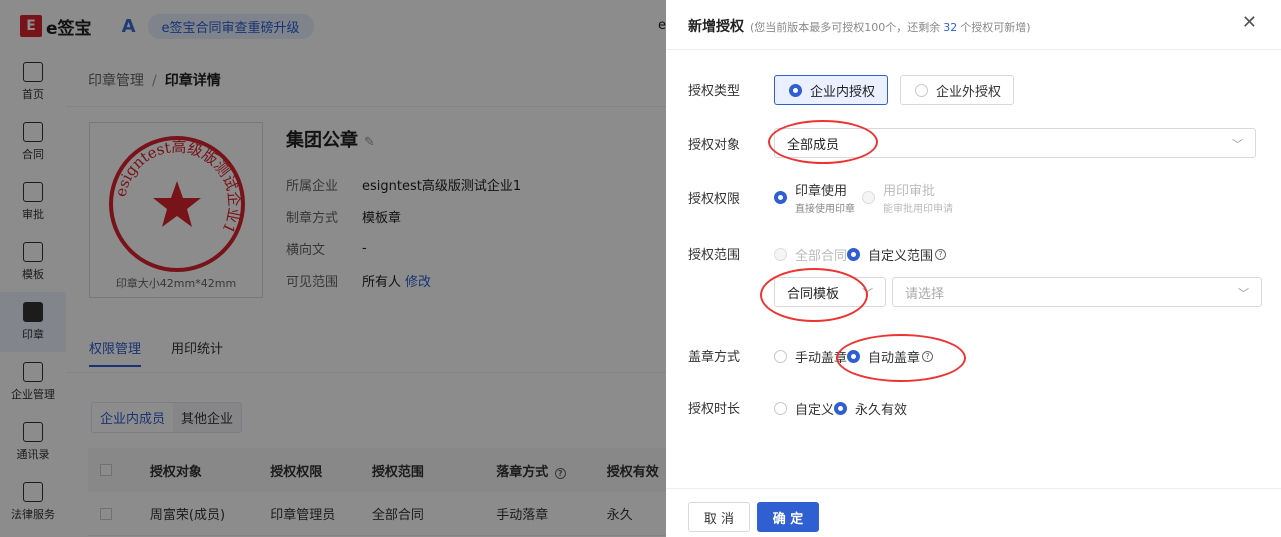  What do you see at coordinates (821, 191) in the screenshot?
I see `perm-use-seal-label: 印章使用` at bounding box center [821, 191].